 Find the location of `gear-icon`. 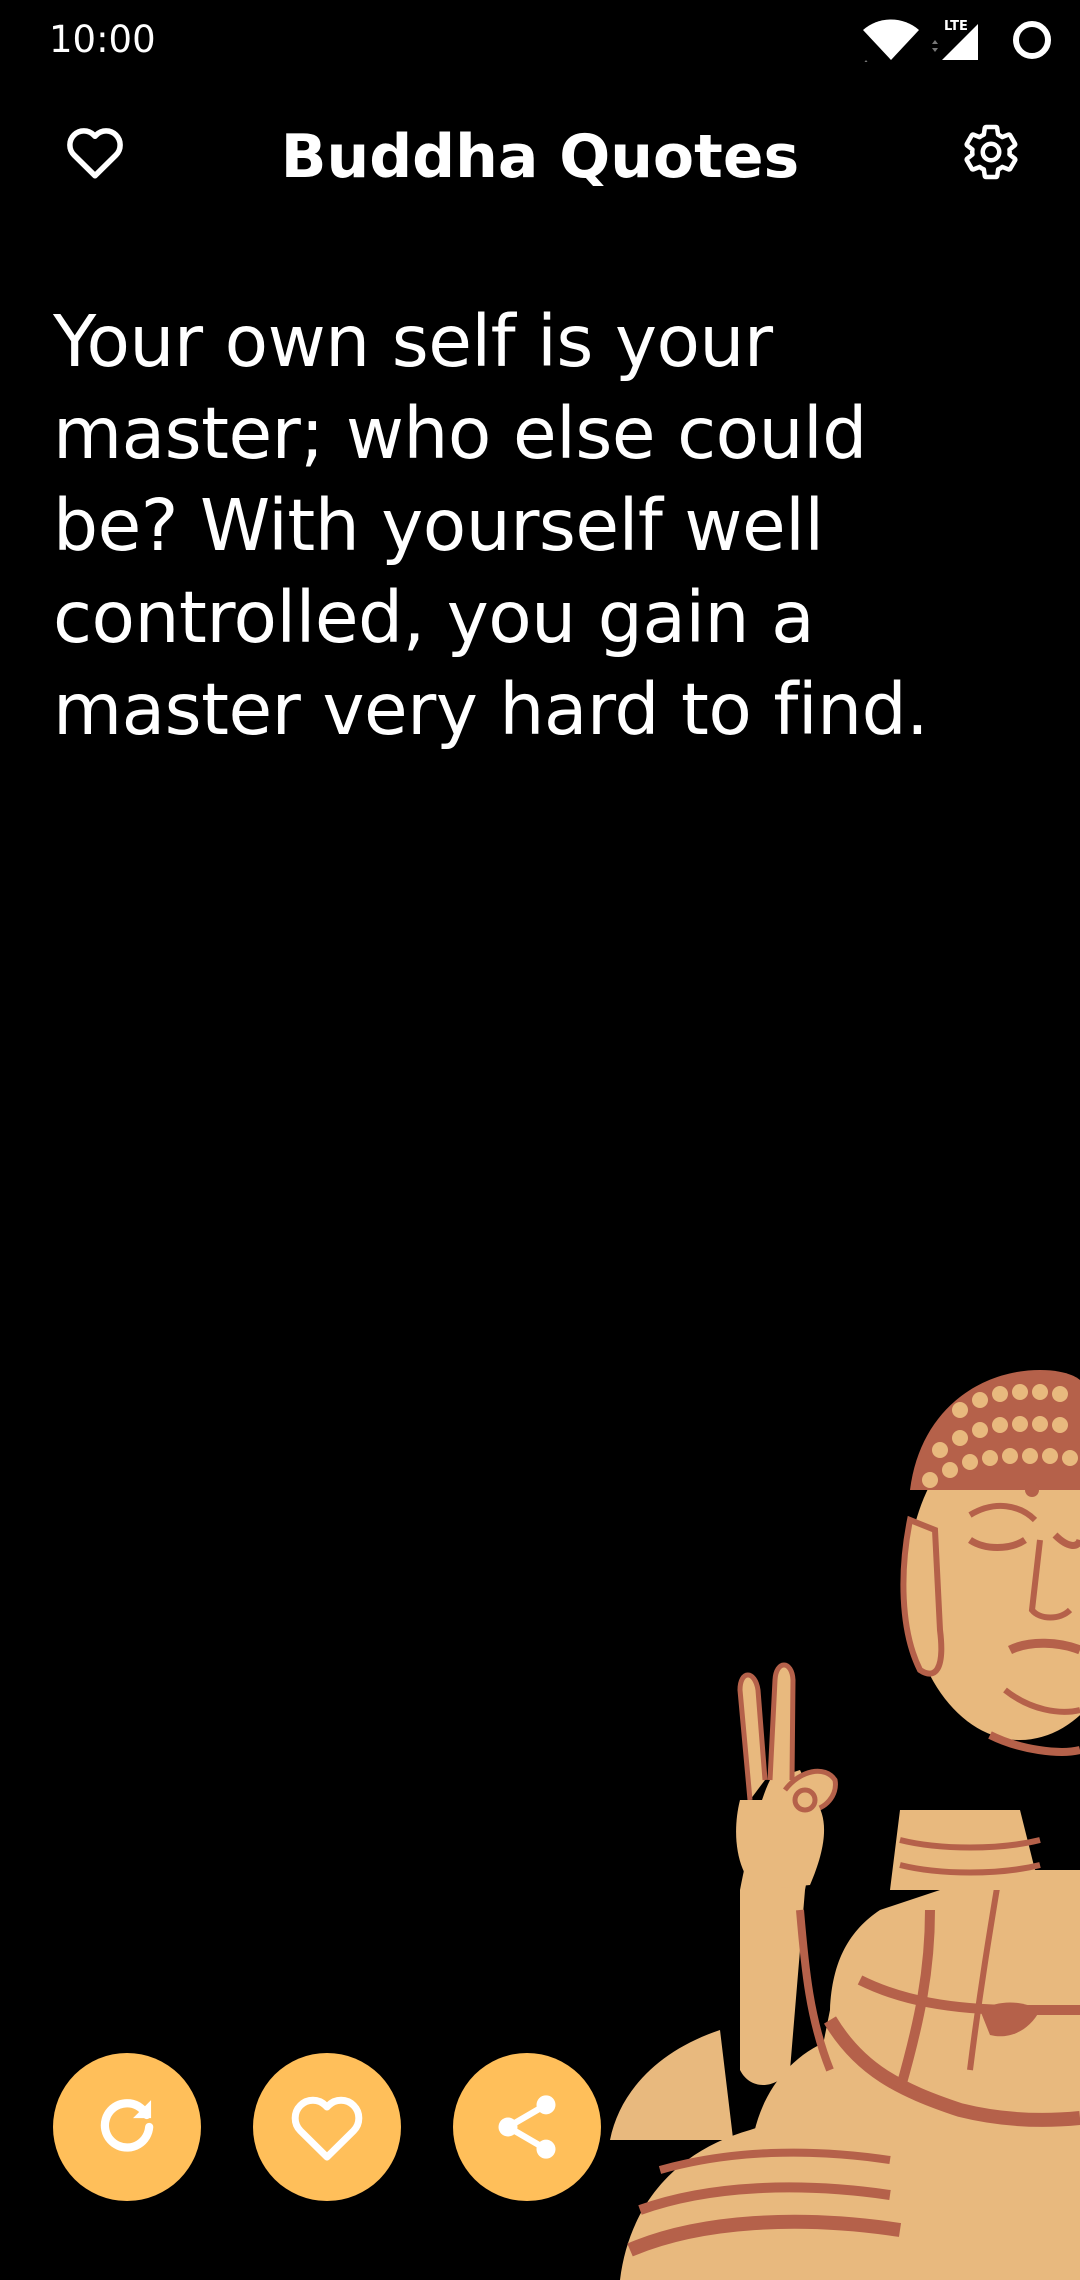

gear-icon is located at coordinates (991, 152).